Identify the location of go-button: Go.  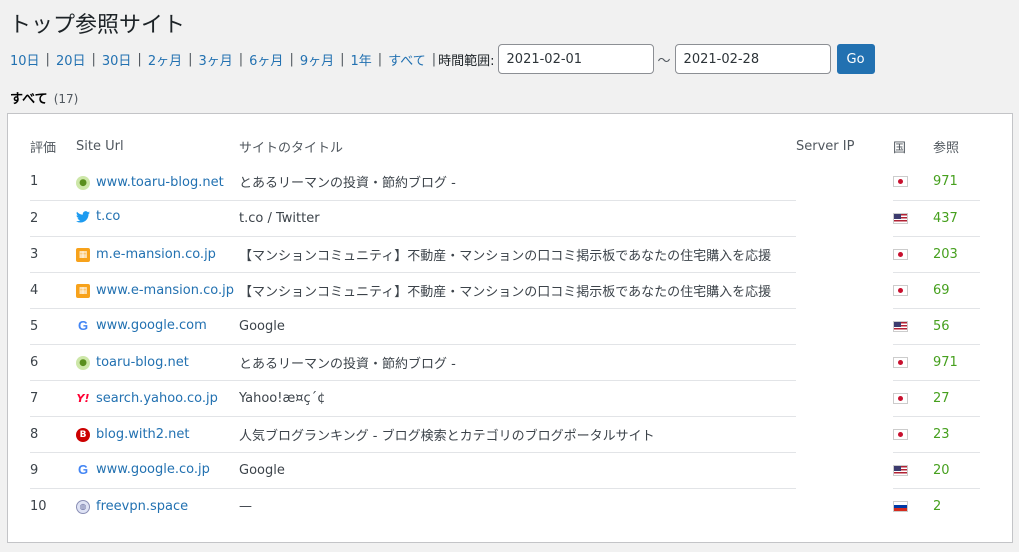
(855, 59).